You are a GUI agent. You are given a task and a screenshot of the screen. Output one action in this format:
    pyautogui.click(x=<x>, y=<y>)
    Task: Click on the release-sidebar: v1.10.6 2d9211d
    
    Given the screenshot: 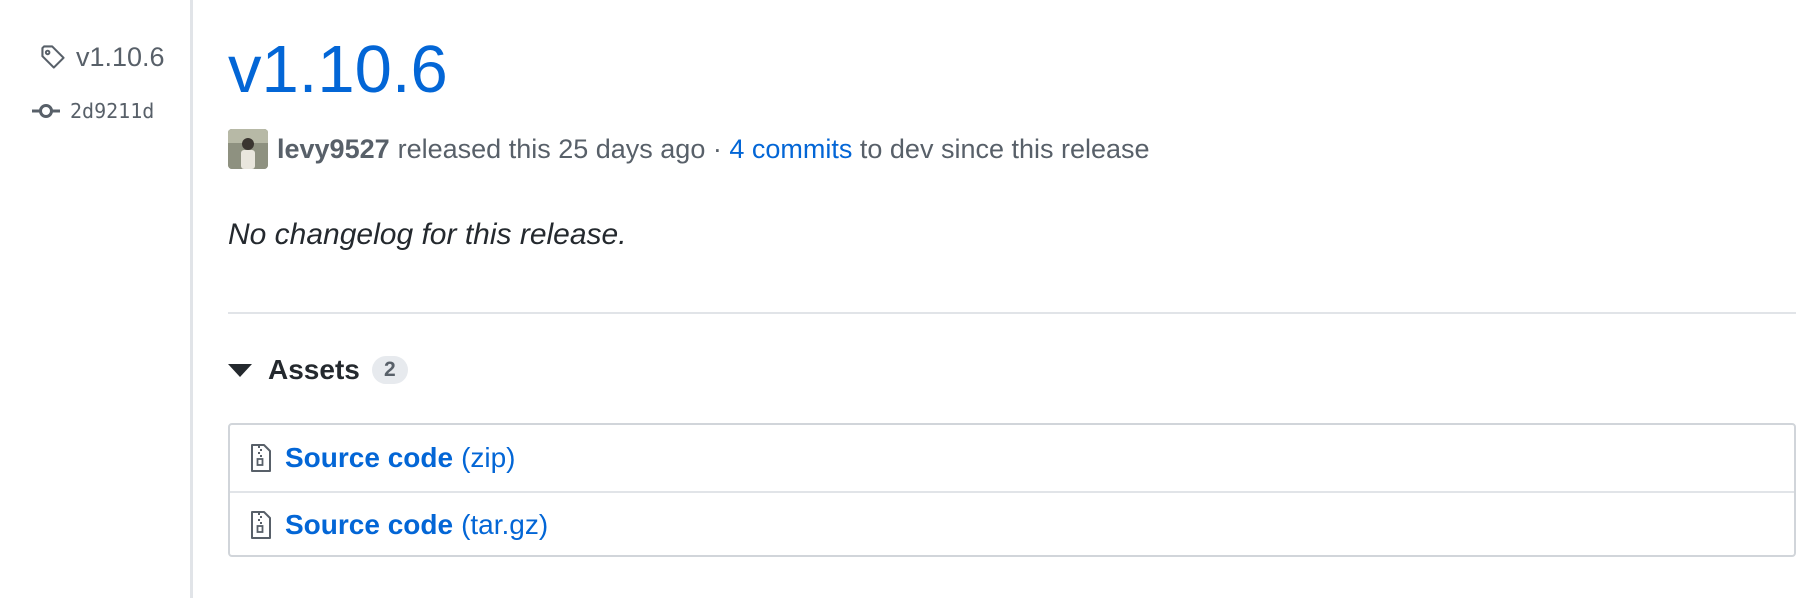 What is the action you would take?
    pyautogui.click(x=95, y=299)
    